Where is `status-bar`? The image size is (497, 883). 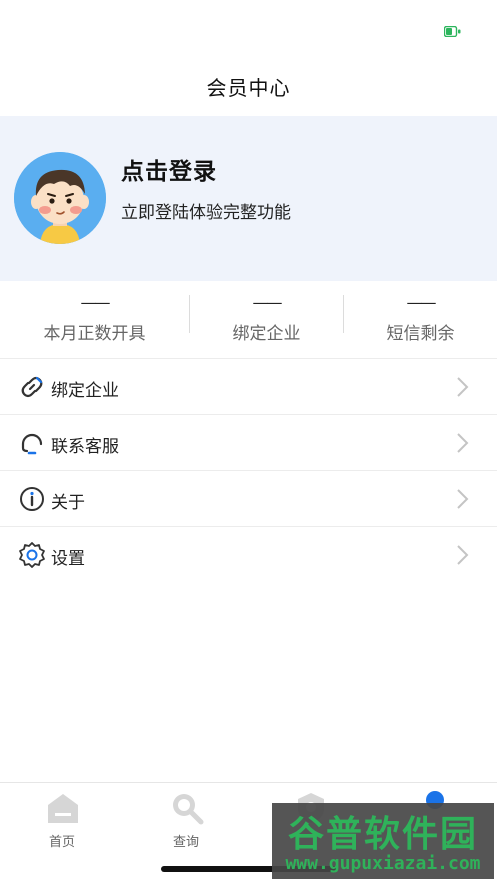
status-bar is located at coordinates (248, 30).